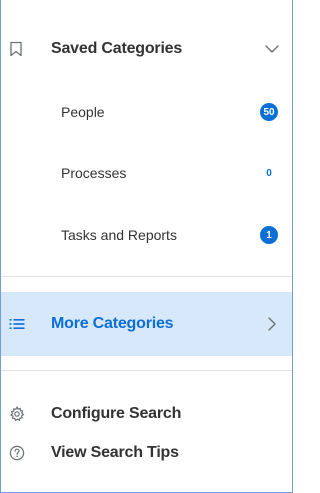 The width and height of the screenshot is (320, 493). Describe the element at coordinates (94, 173) in the screenshot. I see `category-label: Processes` at that location.